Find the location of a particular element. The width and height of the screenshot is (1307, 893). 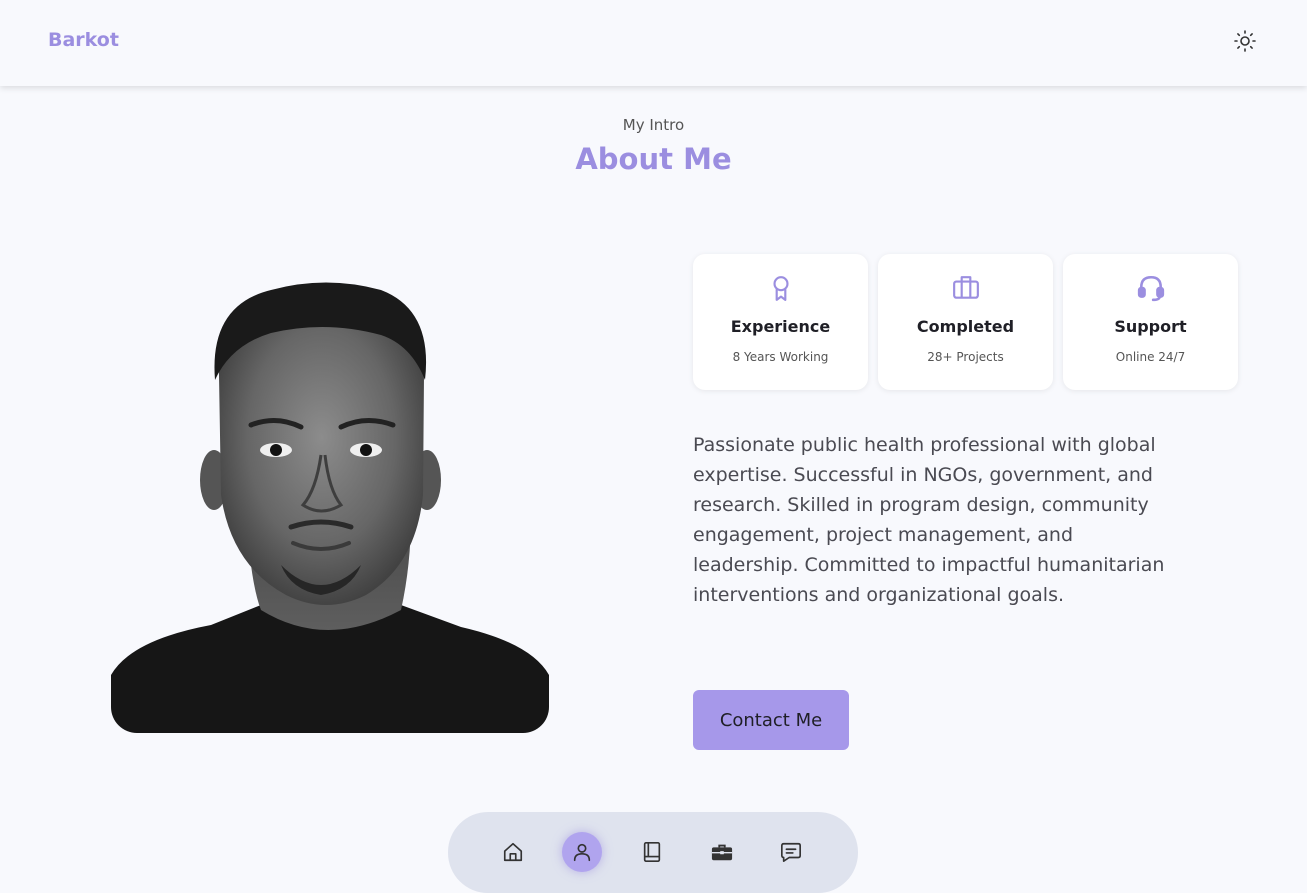

nav-contact is located at coordinates (791, 852).